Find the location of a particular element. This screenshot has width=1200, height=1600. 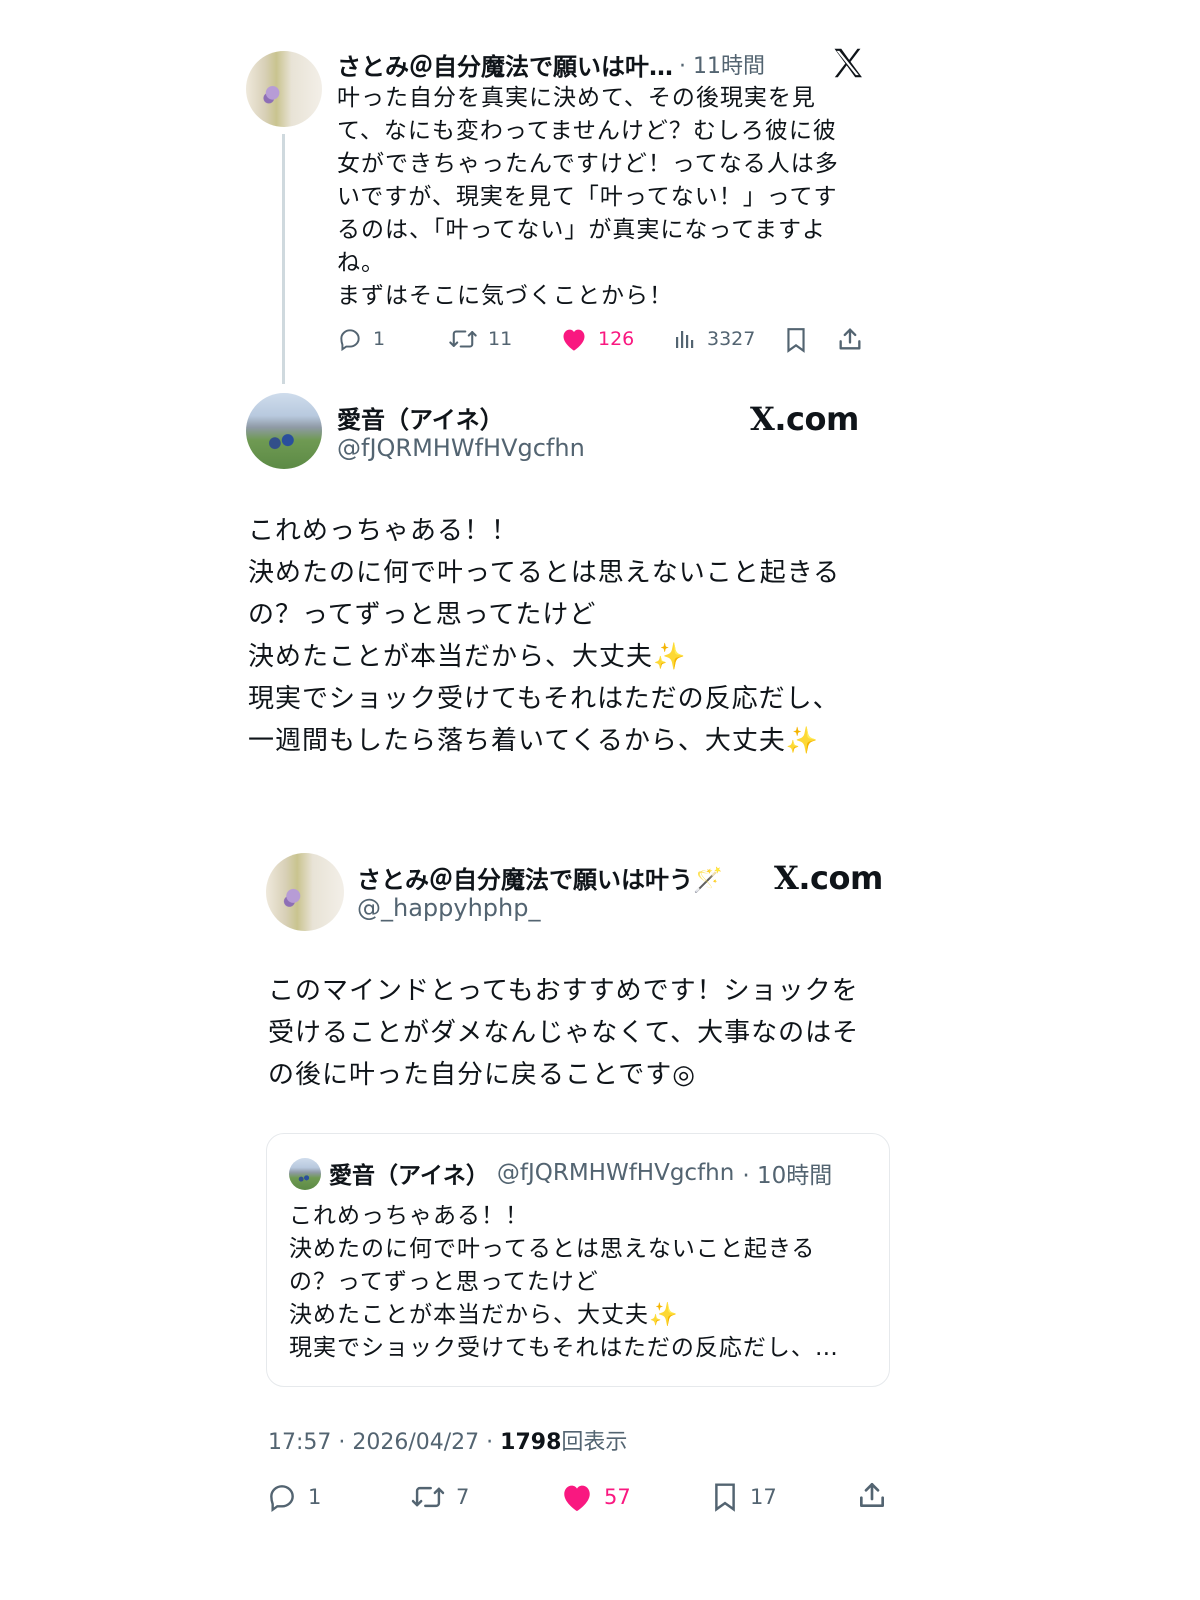

like-button: 57 is located at coordinates (595, 1497).